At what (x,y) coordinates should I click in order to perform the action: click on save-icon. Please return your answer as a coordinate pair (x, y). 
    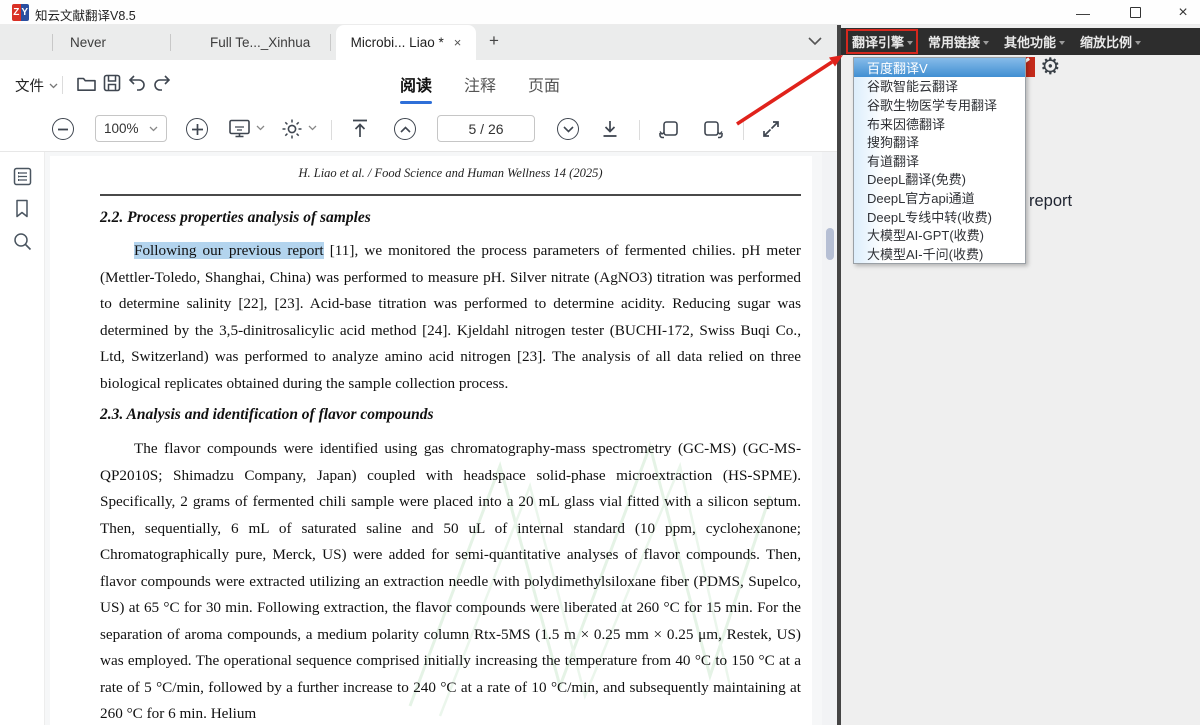
    Looking at the image, I should click on (112, 83).